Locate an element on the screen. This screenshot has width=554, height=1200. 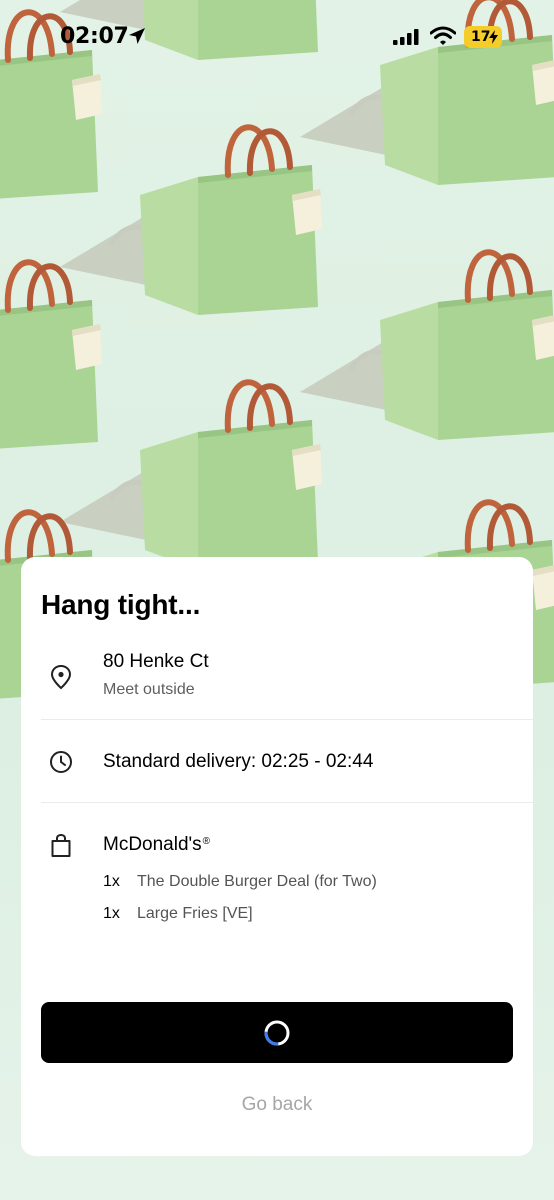
location-arrow-icon is located at coordinates (137, 36).